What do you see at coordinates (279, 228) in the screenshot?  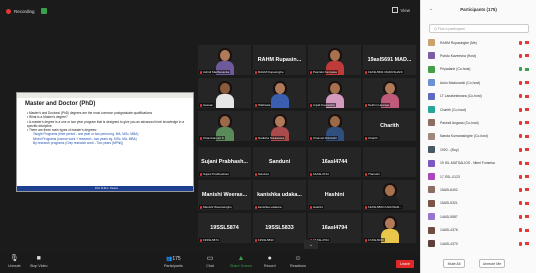 I see `video-tile: 19SSL5833 19SSL5833` at bounding box center [279, 228].